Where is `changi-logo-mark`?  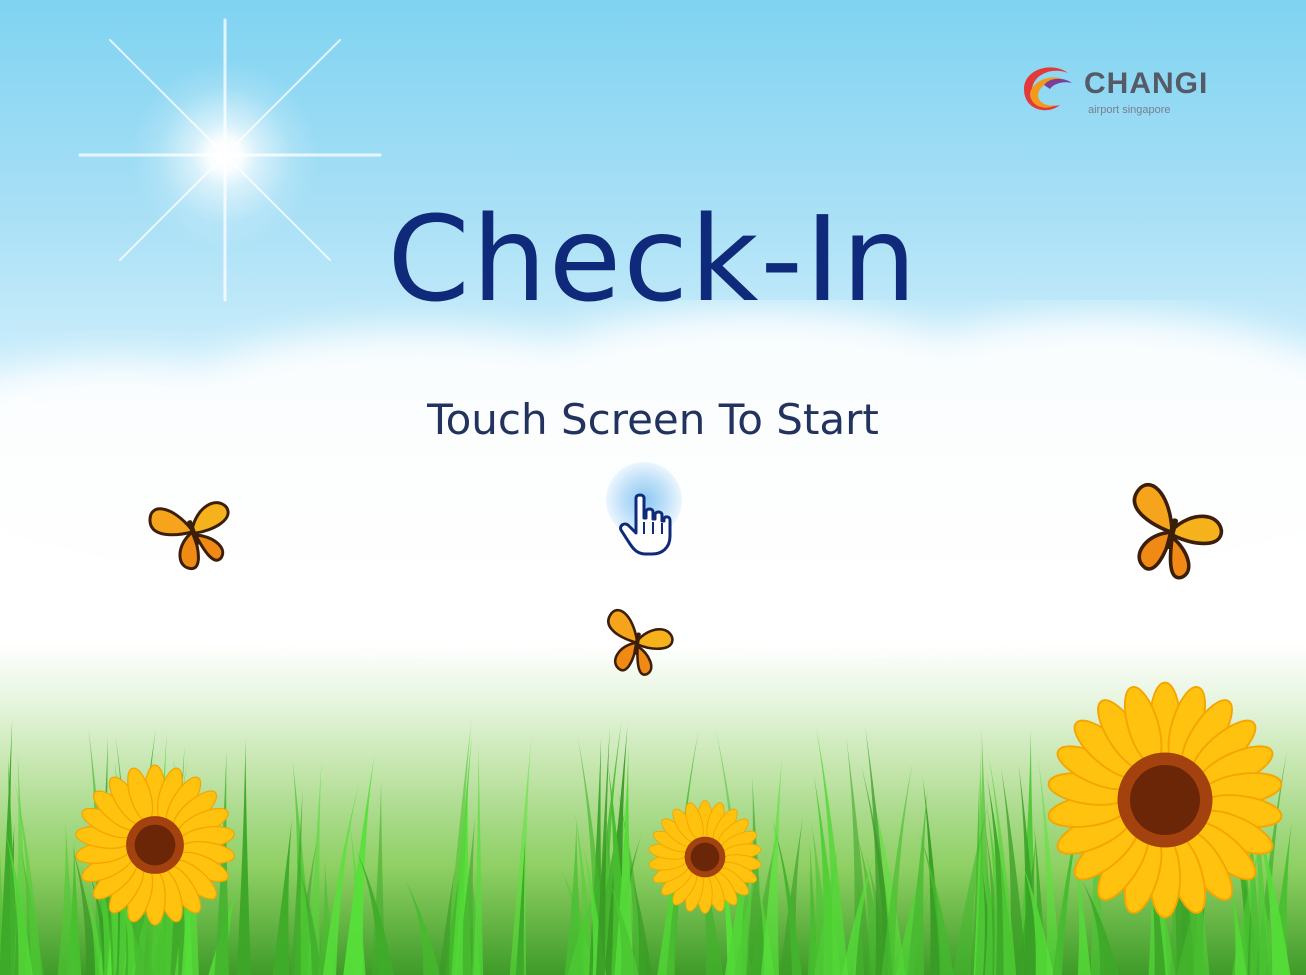 changi-logo-mark is located at coordinates (1048, 89).